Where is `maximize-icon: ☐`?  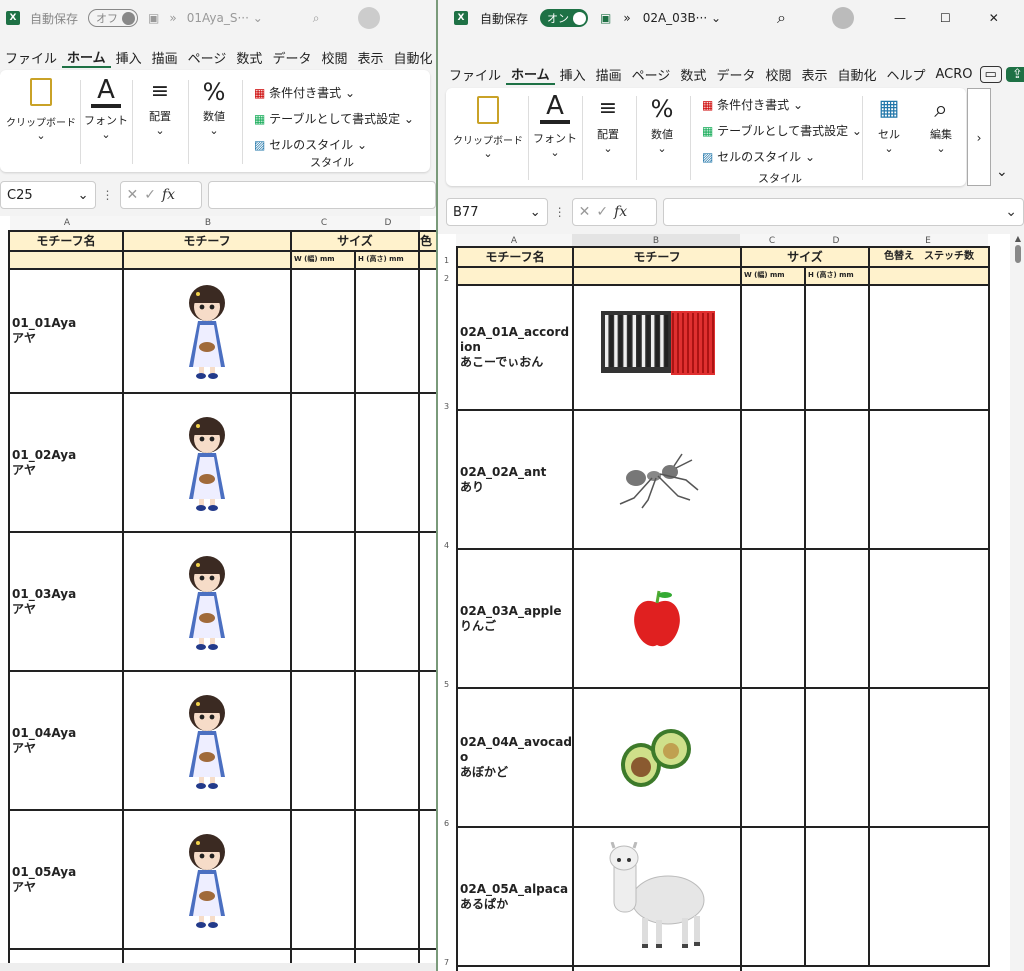 maximize-icon: ☐ is located at coordinates (945, 18).